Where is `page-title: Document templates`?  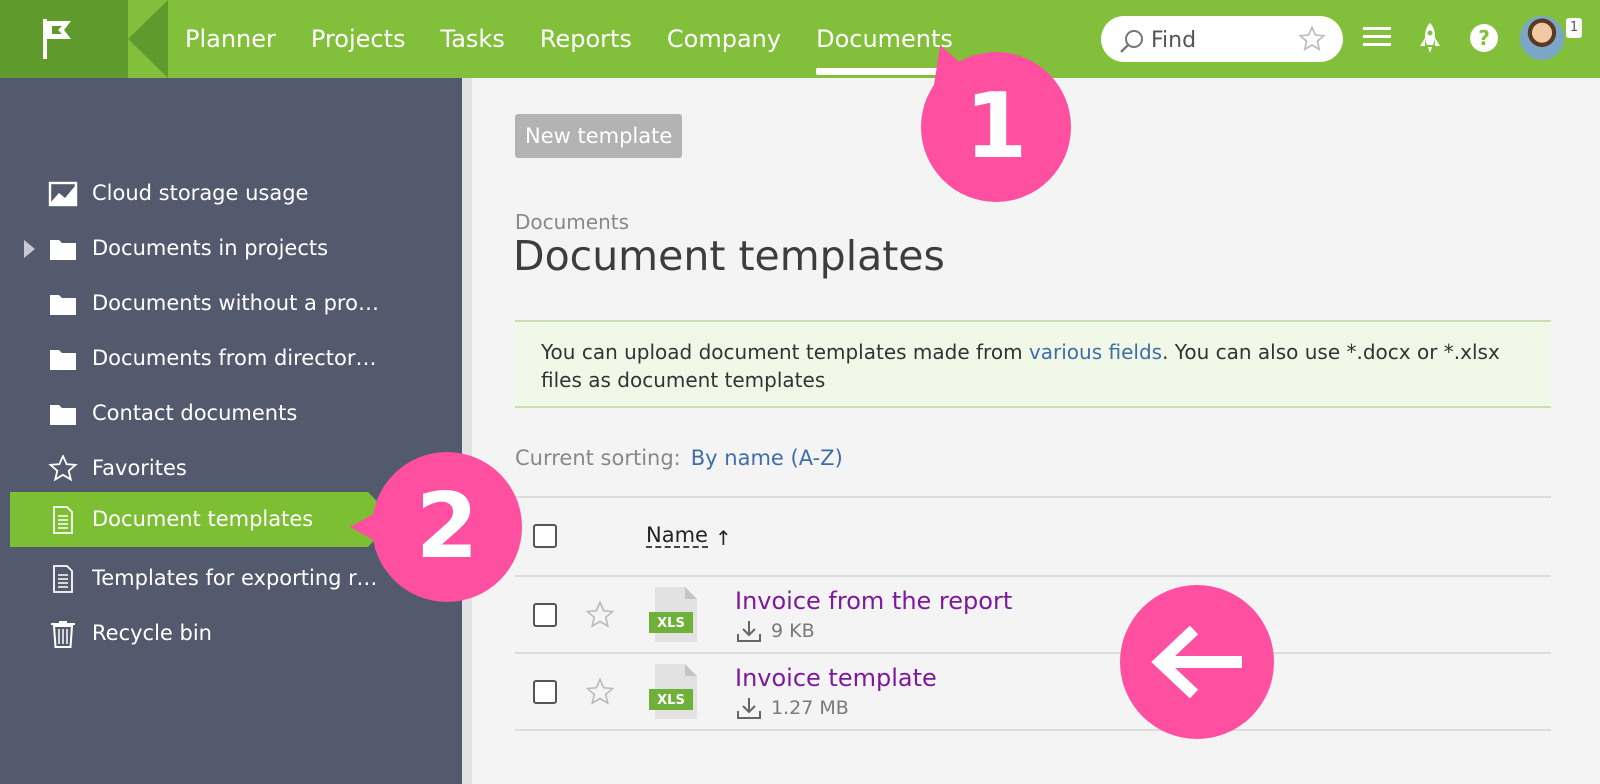
page-title: Document templates is located at coordinates (729, 256).